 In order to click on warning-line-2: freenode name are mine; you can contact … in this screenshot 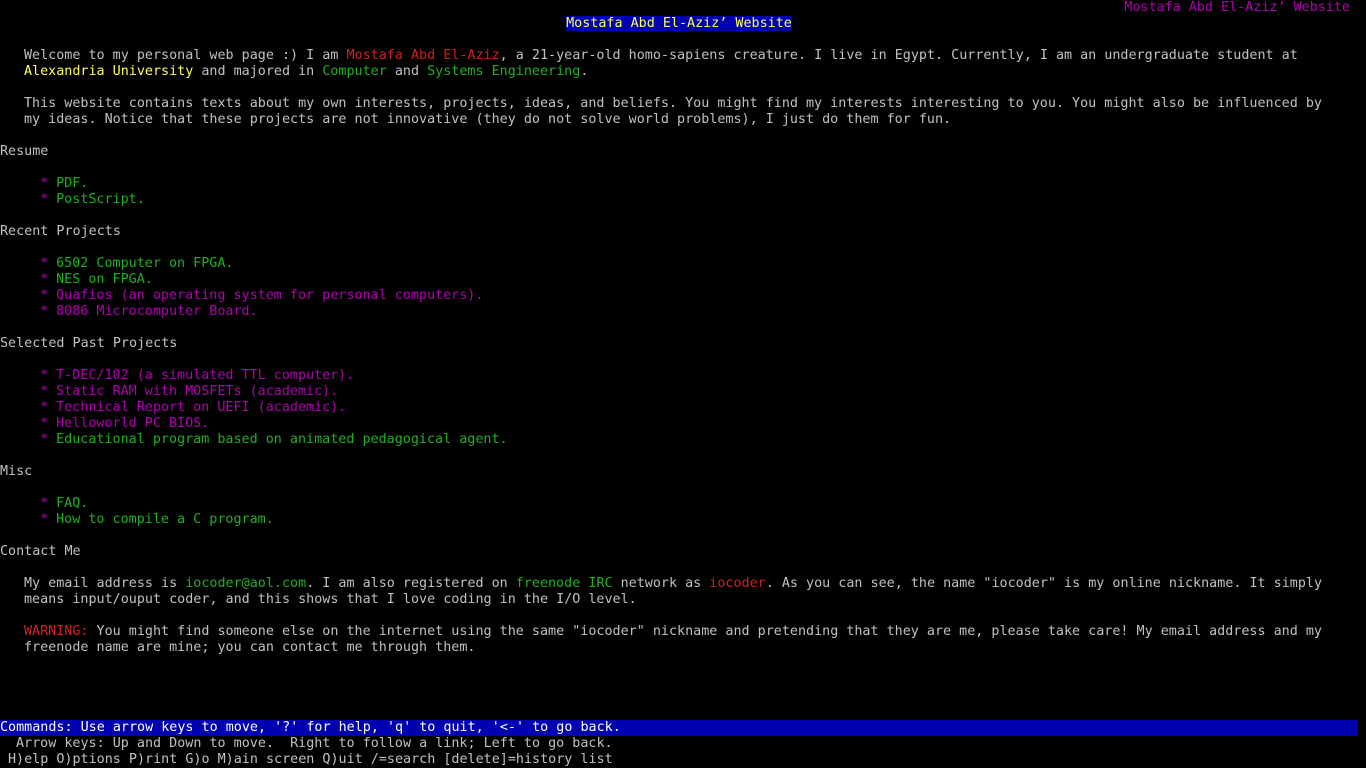, I will do `click(250, 647)`.